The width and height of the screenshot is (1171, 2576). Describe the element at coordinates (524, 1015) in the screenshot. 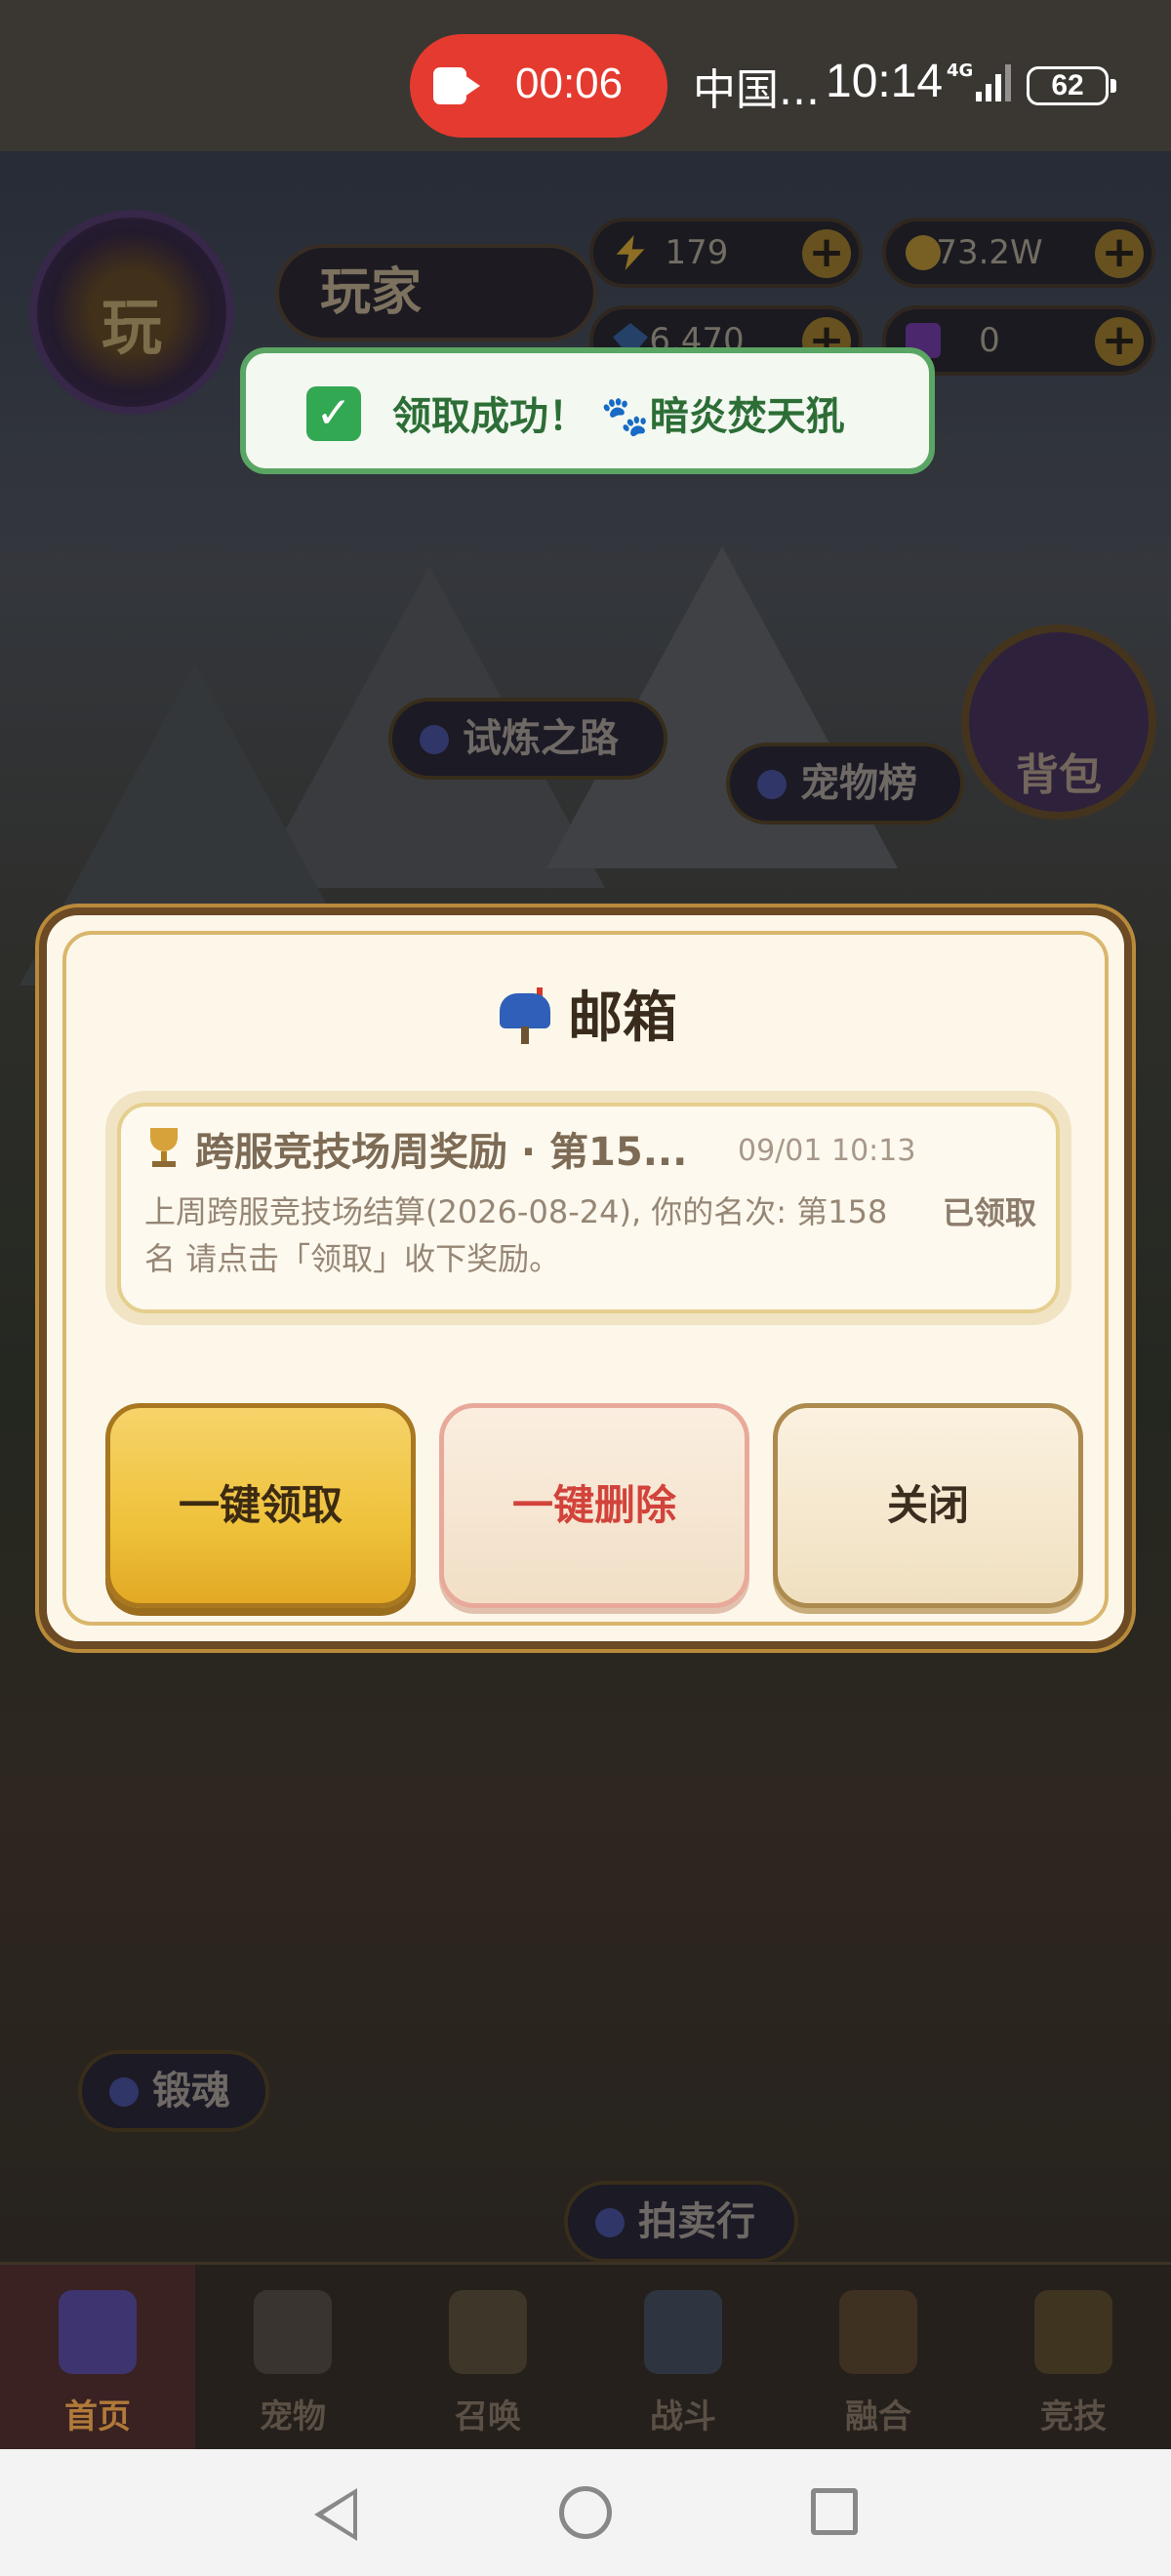

I see `mailbox-icon` at that location.